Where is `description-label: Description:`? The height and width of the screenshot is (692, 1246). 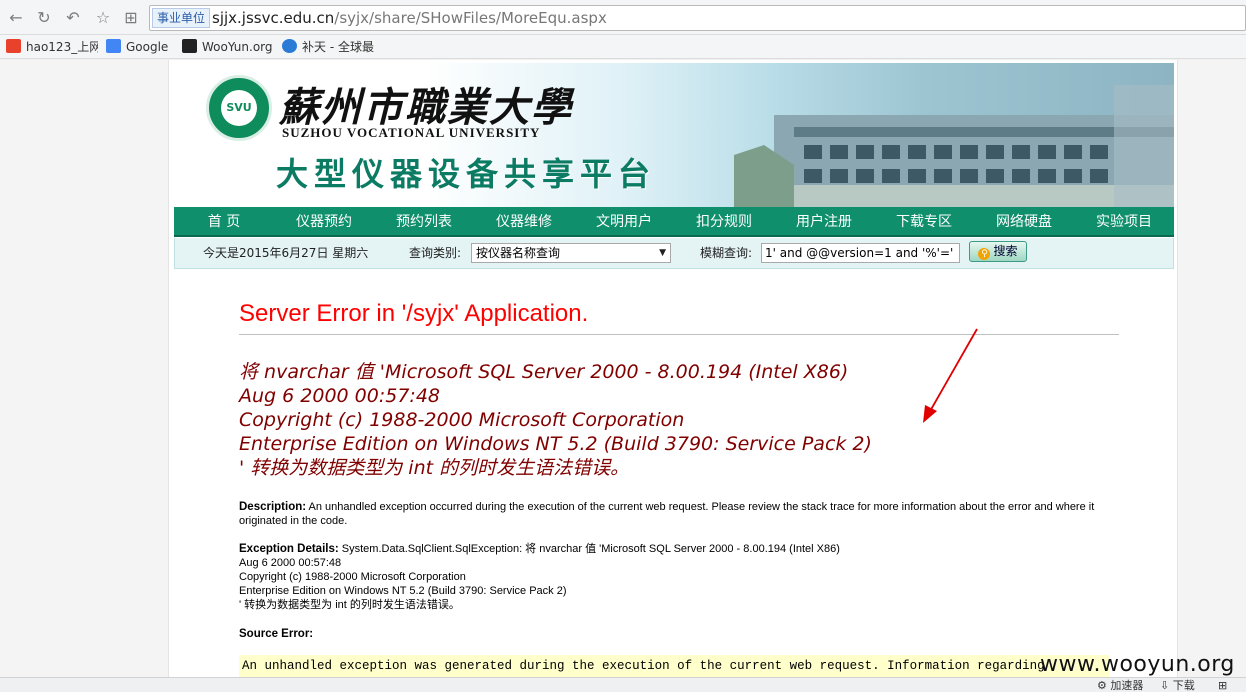
description-label: Description: is located at coordinates (273, 507).